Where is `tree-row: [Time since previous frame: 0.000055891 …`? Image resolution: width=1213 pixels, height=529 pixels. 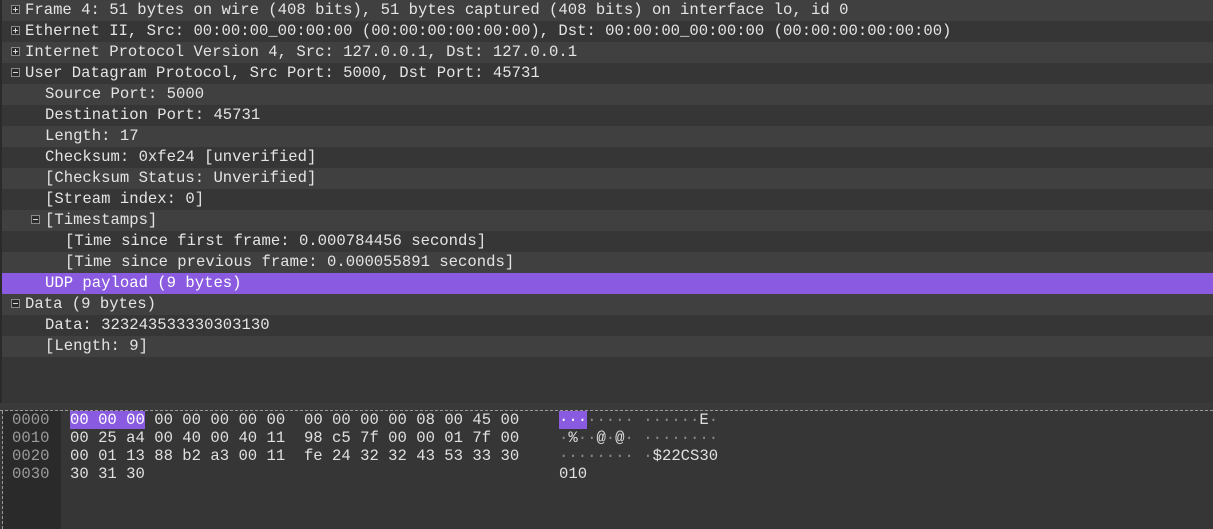 tree-row: [Time since previous frame: 0.000055891 … is located at coordinates (607, 262).